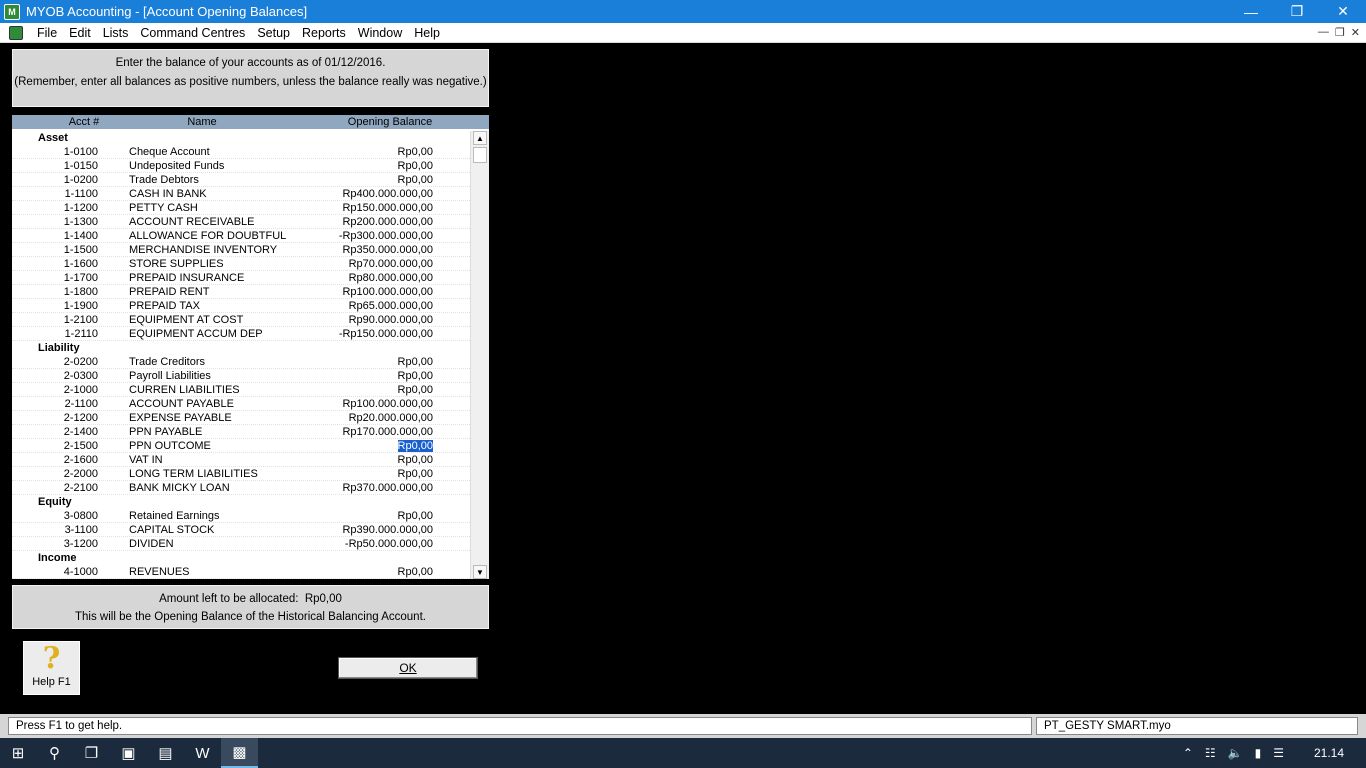  Describe the element at coordinates (1340, 32) in the screenshot. I see `mdi-restore-icon: ❐` at that location.